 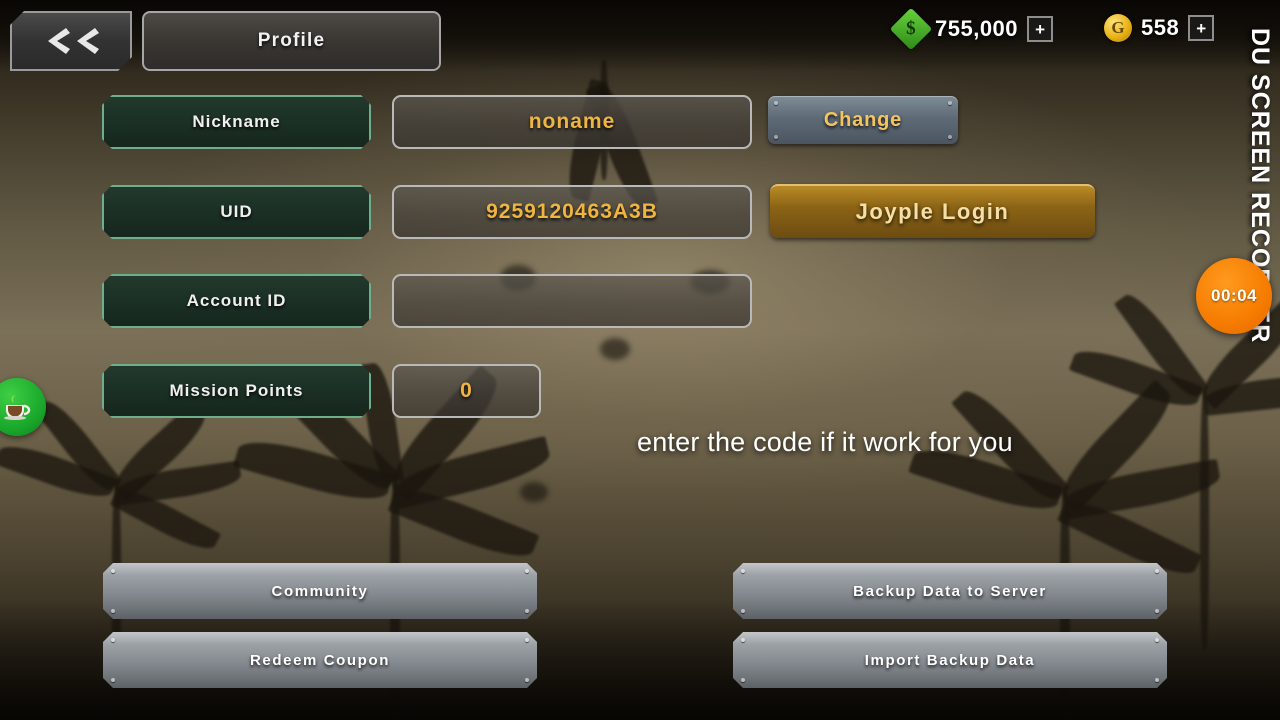 What do you see at coordinates (1040, 29) in the screenshot?
I see `money-add-button: +` at bounding box center [1040, 29].